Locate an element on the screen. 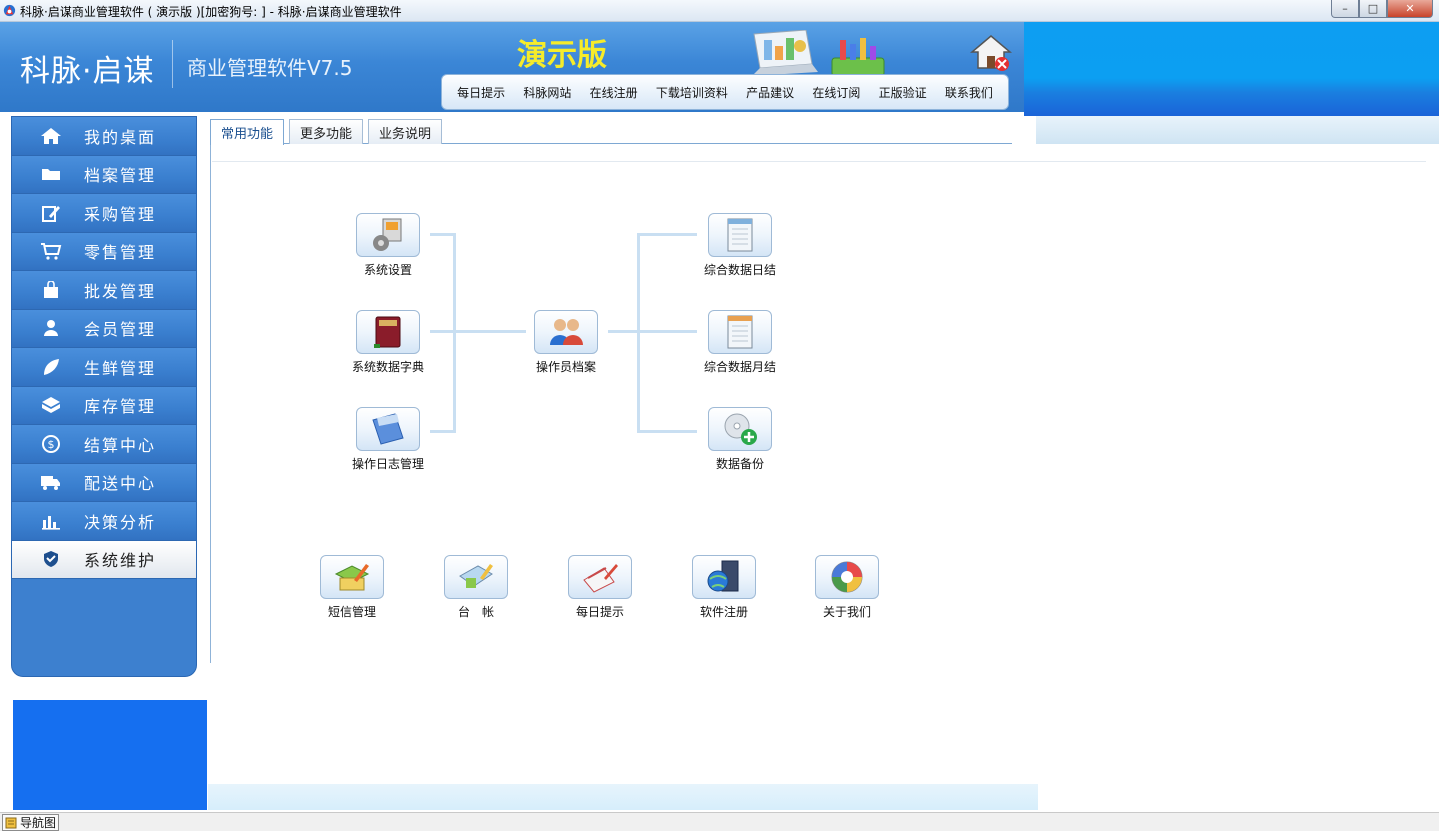 This screenshot has height=831, width=1439. book-icon is located at coordinates (387, 332).